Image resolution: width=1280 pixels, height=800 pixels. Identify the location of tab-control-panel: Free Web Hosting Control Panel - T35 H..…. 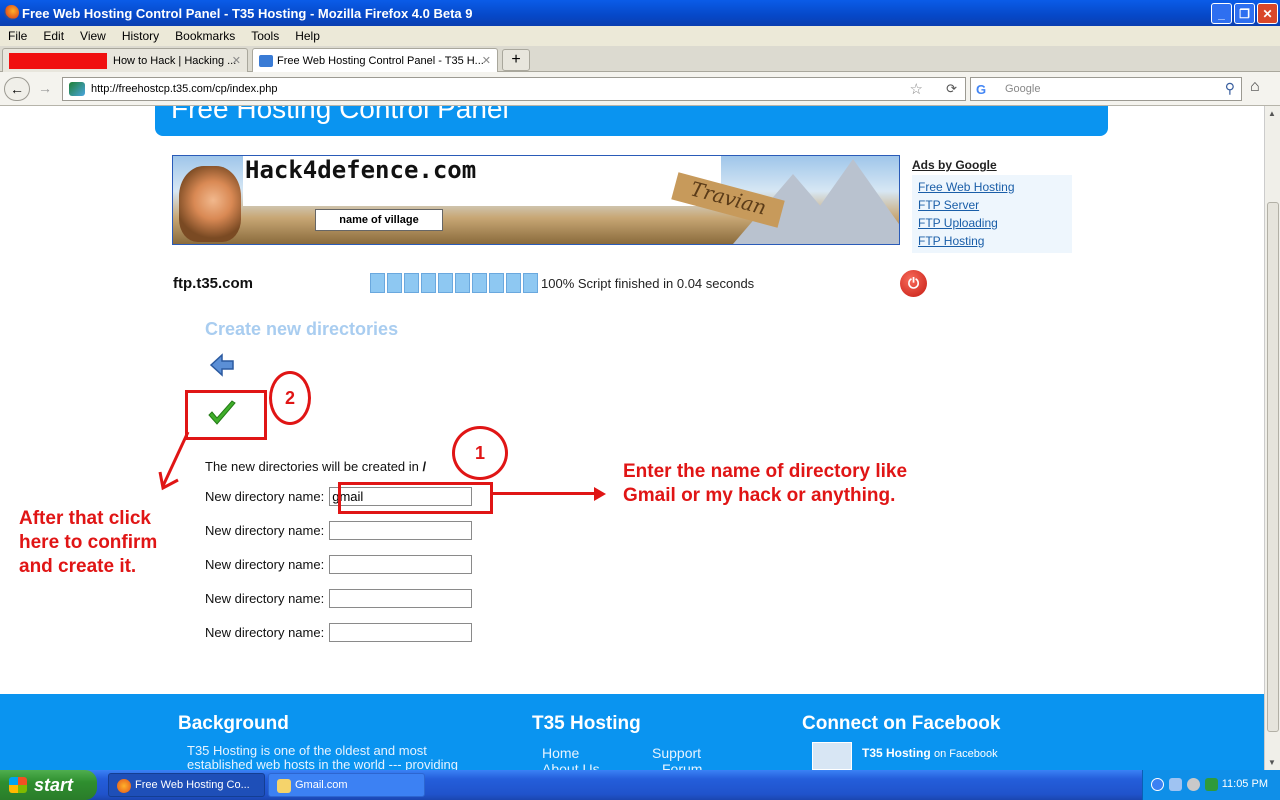
(375, 60).